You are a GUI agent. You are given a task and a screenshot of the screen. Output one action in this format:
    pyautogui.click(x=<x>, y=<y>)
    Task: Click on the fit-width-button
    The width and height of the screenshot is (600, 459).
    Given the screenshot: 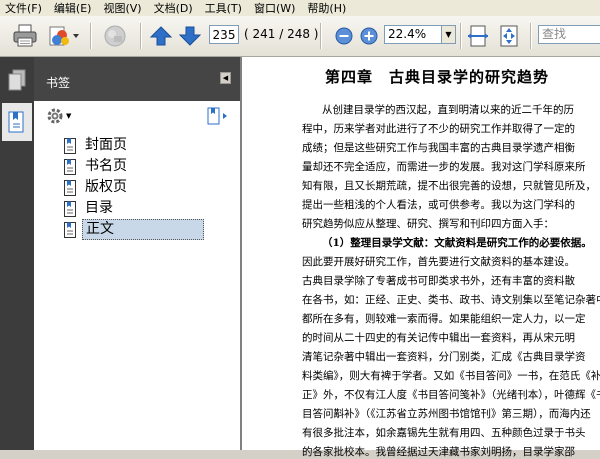 What is the action you would take?
    pyautogui.click(x=478, y=36)
    